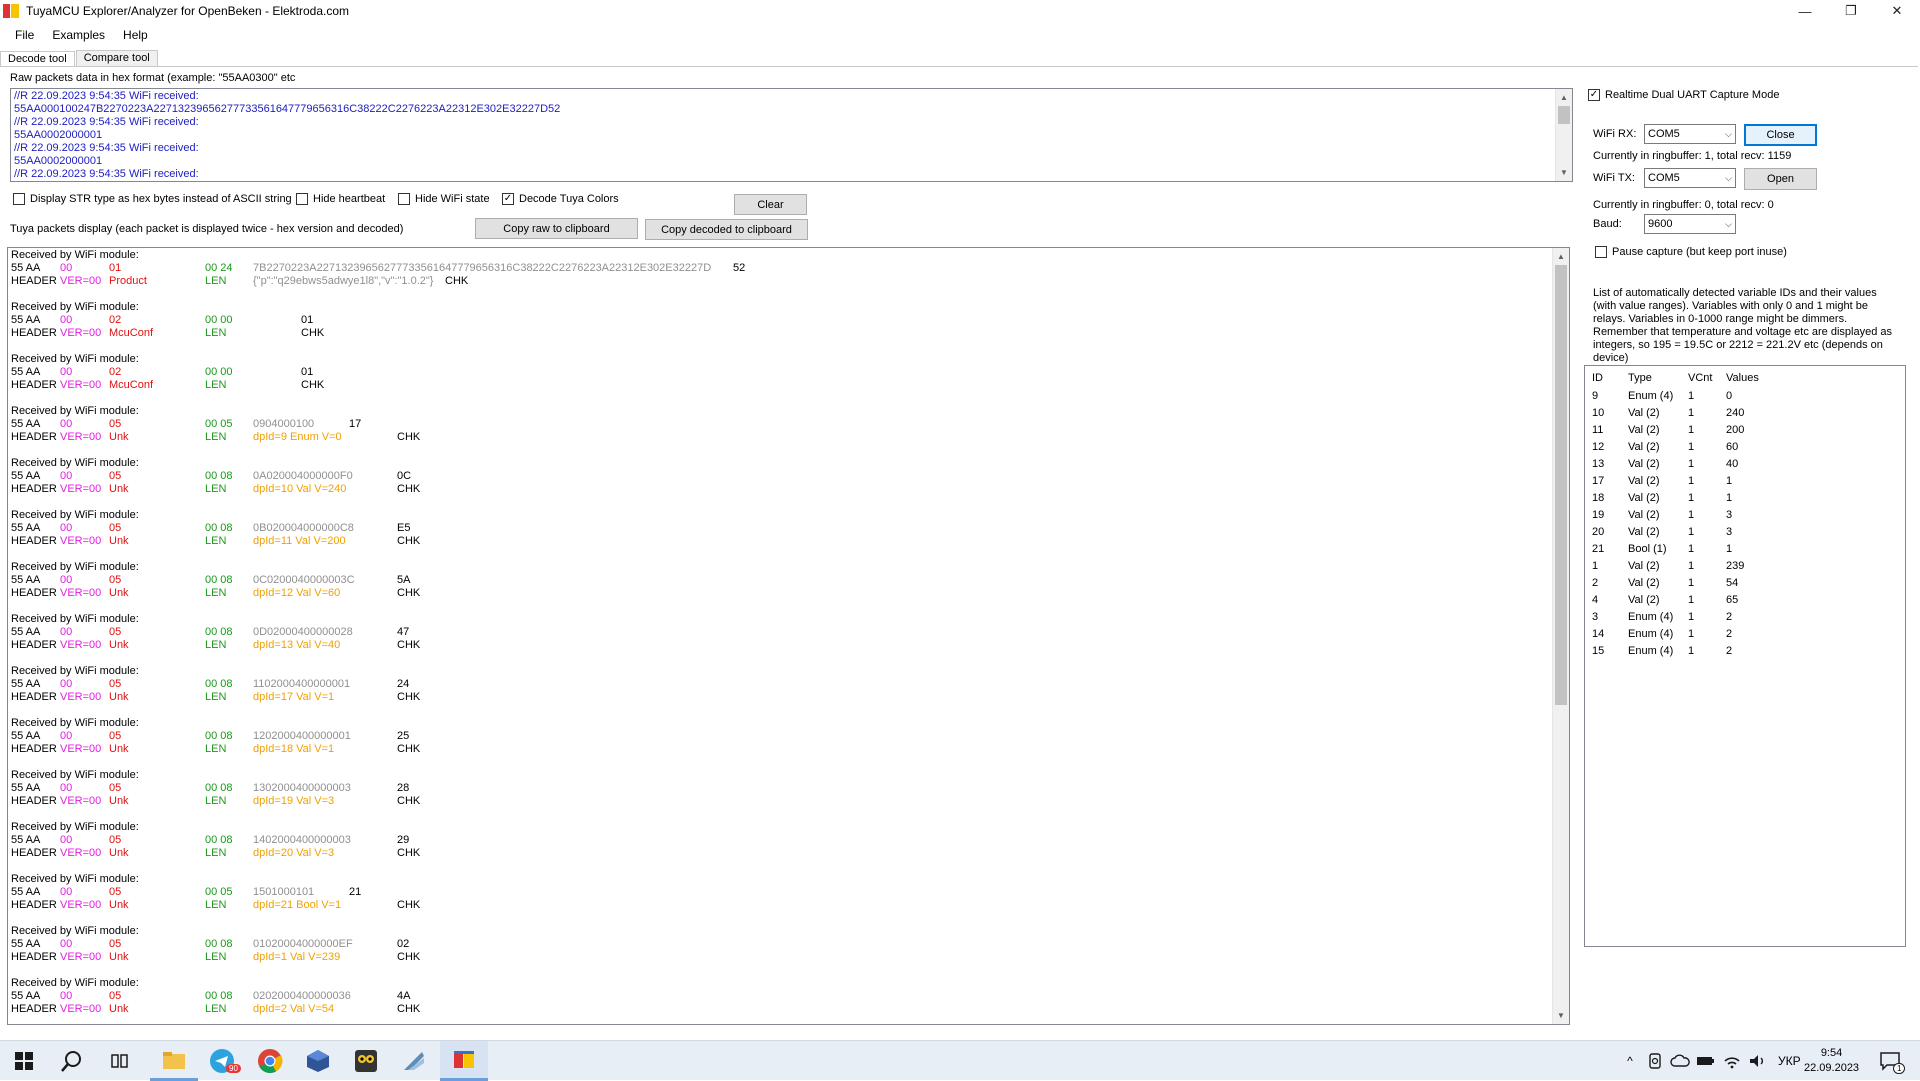 The height and width of the screenshot is (1081, 1920). What do you see at coordinates (1706, 1061) in the screenshot?
I see `battery-icon` at bounding box center [1706, 1061].